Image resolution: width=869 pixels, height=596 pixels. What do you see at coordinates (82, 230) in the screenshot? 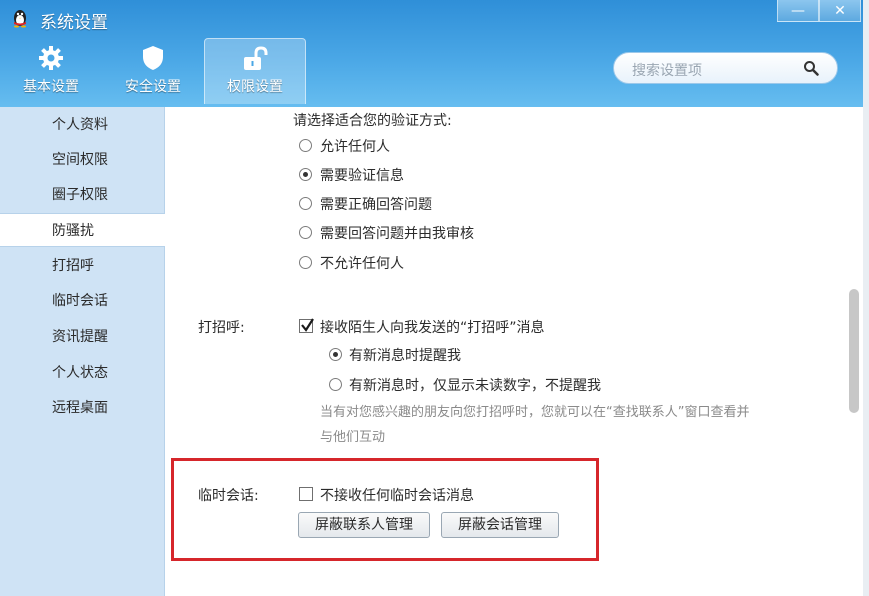
I see `sidebar-item-anti-harassment: 防骚扰` at bounding box center [82, 230].